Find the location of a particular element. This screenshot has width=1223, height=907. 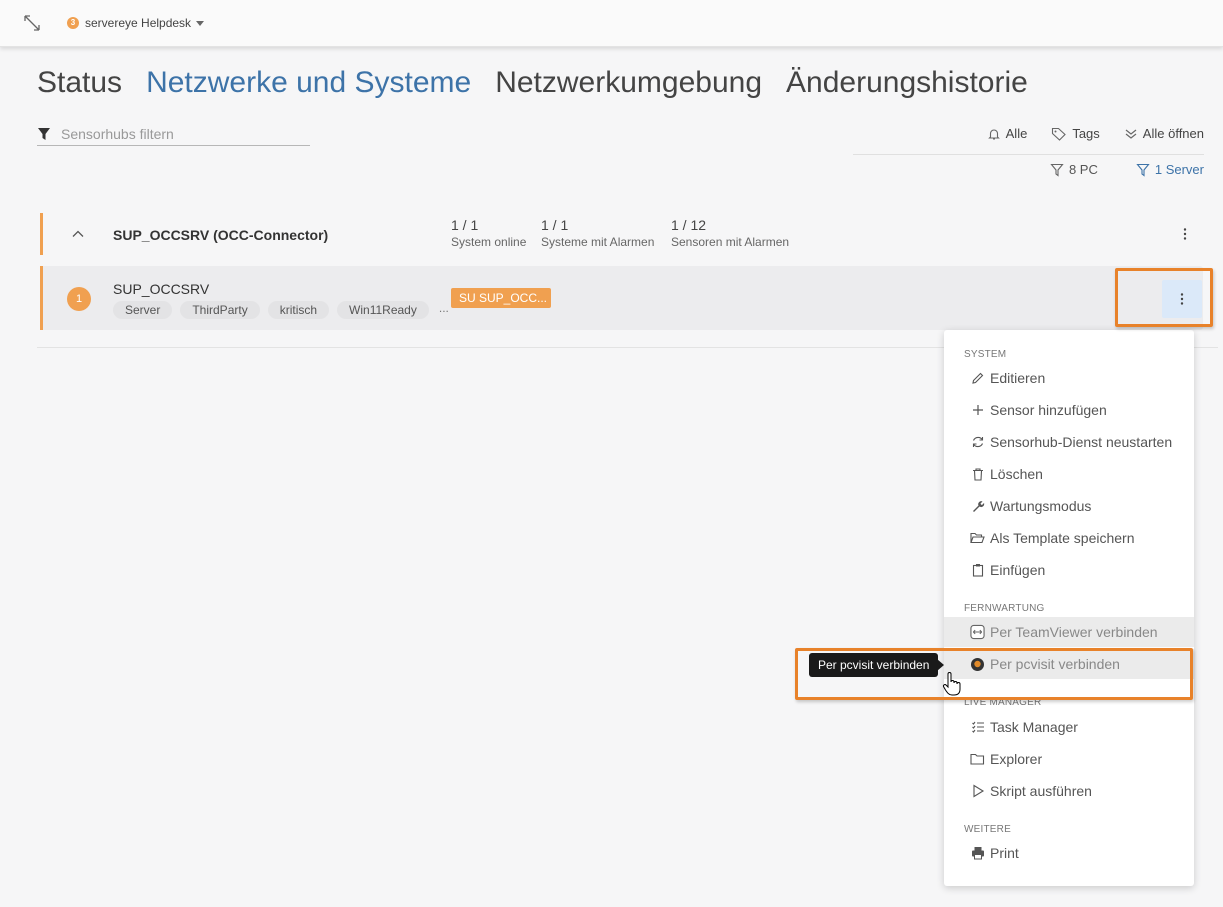

checklist-icon is located at coordinates (977, 727).